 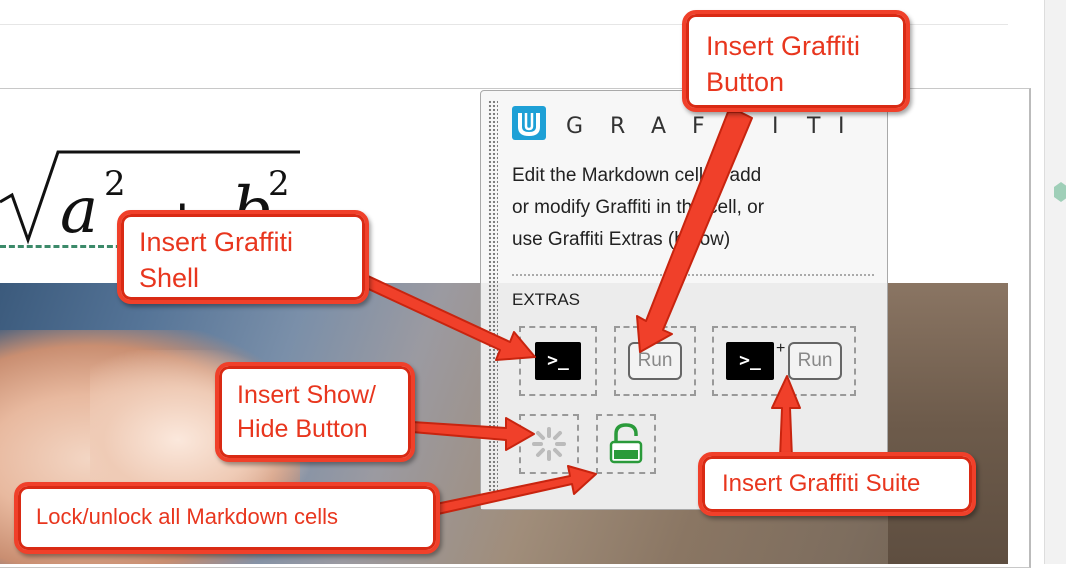 What do you see at coordinates (821, 483) in the screenshot?
I see `callout-text: Insert Graffiti Suite` at bounding box center [821, 483].